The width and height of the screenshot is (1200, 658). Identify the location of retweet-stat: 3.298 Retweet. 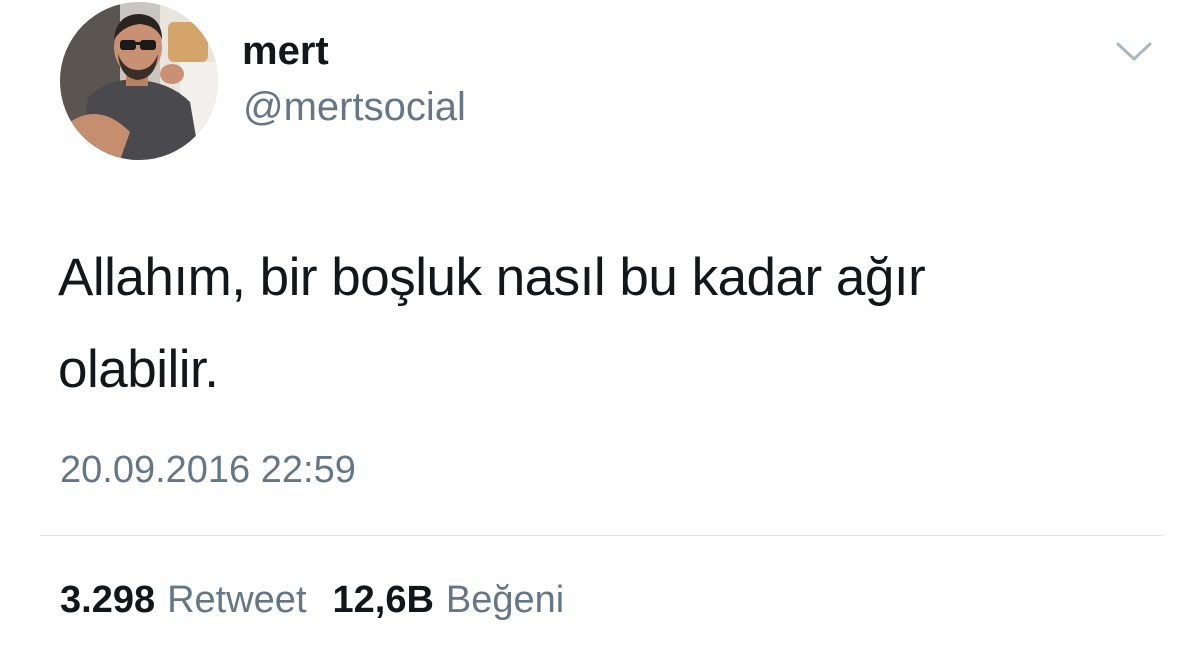
(183, 600).